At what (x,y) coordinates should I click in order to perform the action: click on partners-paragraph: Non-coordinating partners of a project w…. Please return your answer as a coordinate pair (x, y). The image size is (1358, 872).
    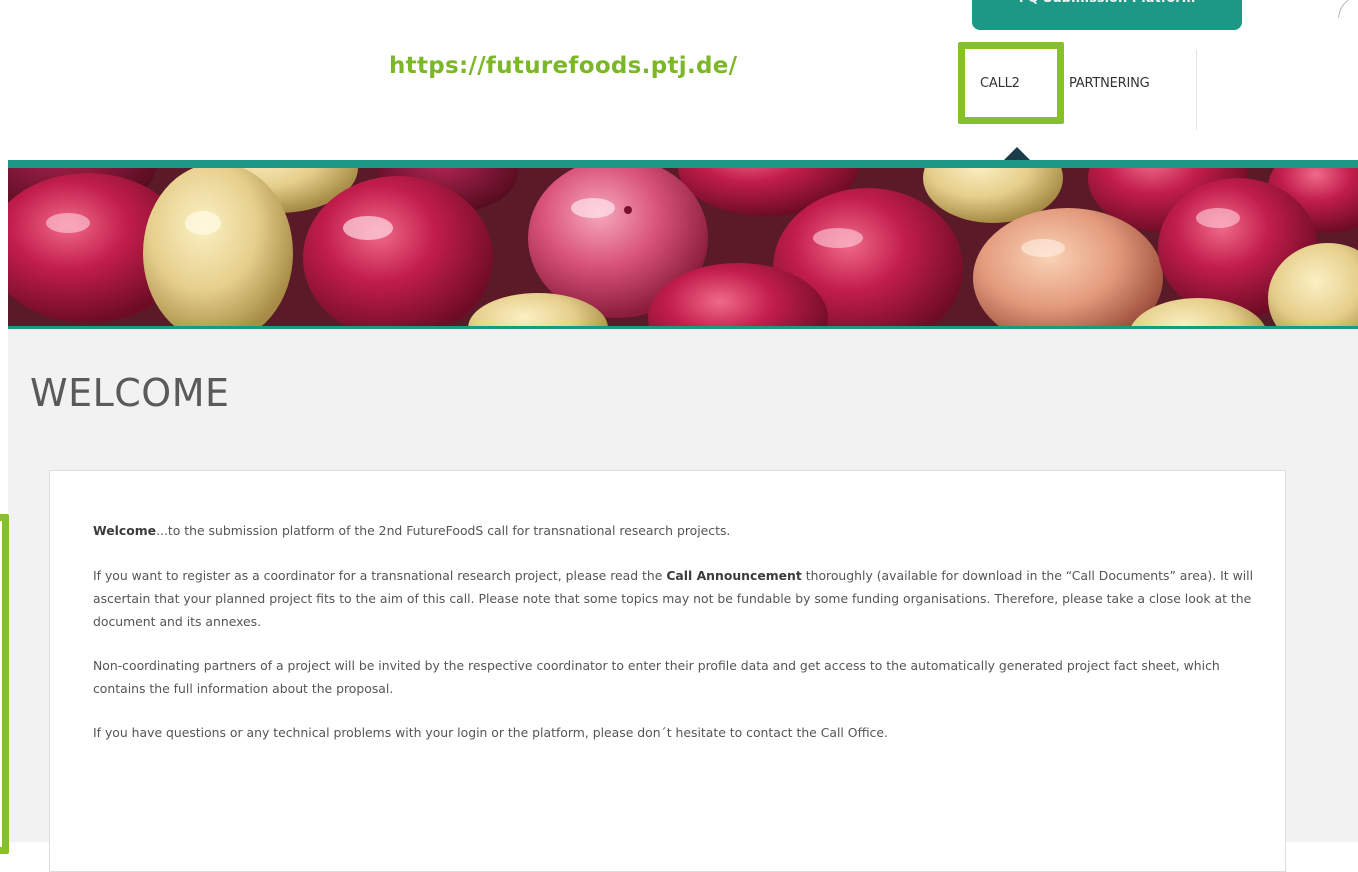
    Looking at the image, I should click on (656, 677).